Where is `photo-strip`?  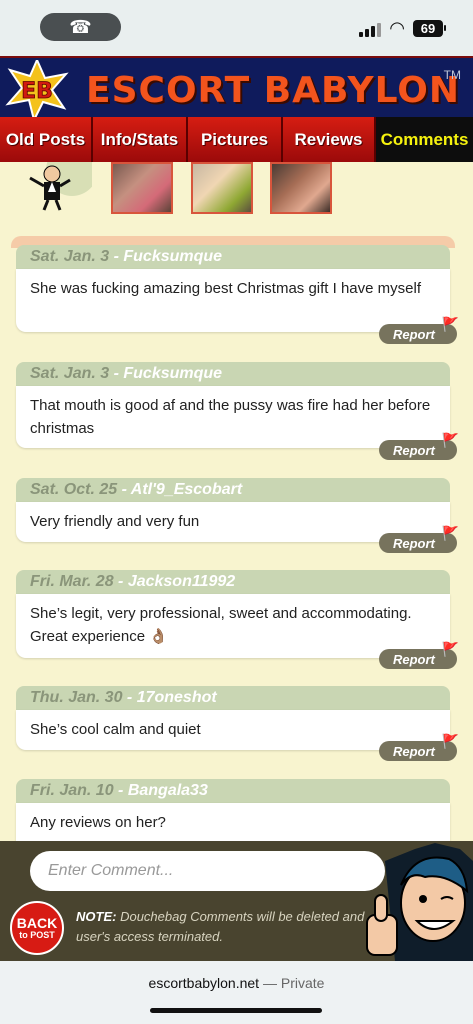 photo-strip is located at coordinates (236, 192).